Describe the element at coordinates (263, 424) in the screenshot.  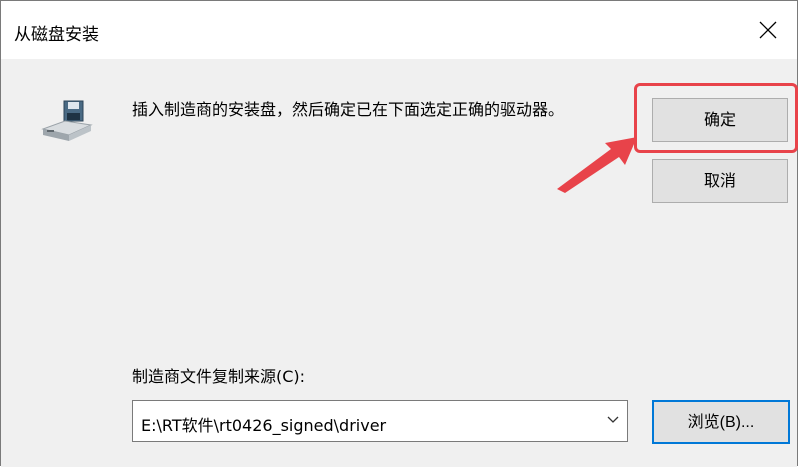
I see `source-path-value: E:\RT软件\rt0426_signed\driver` at that location.